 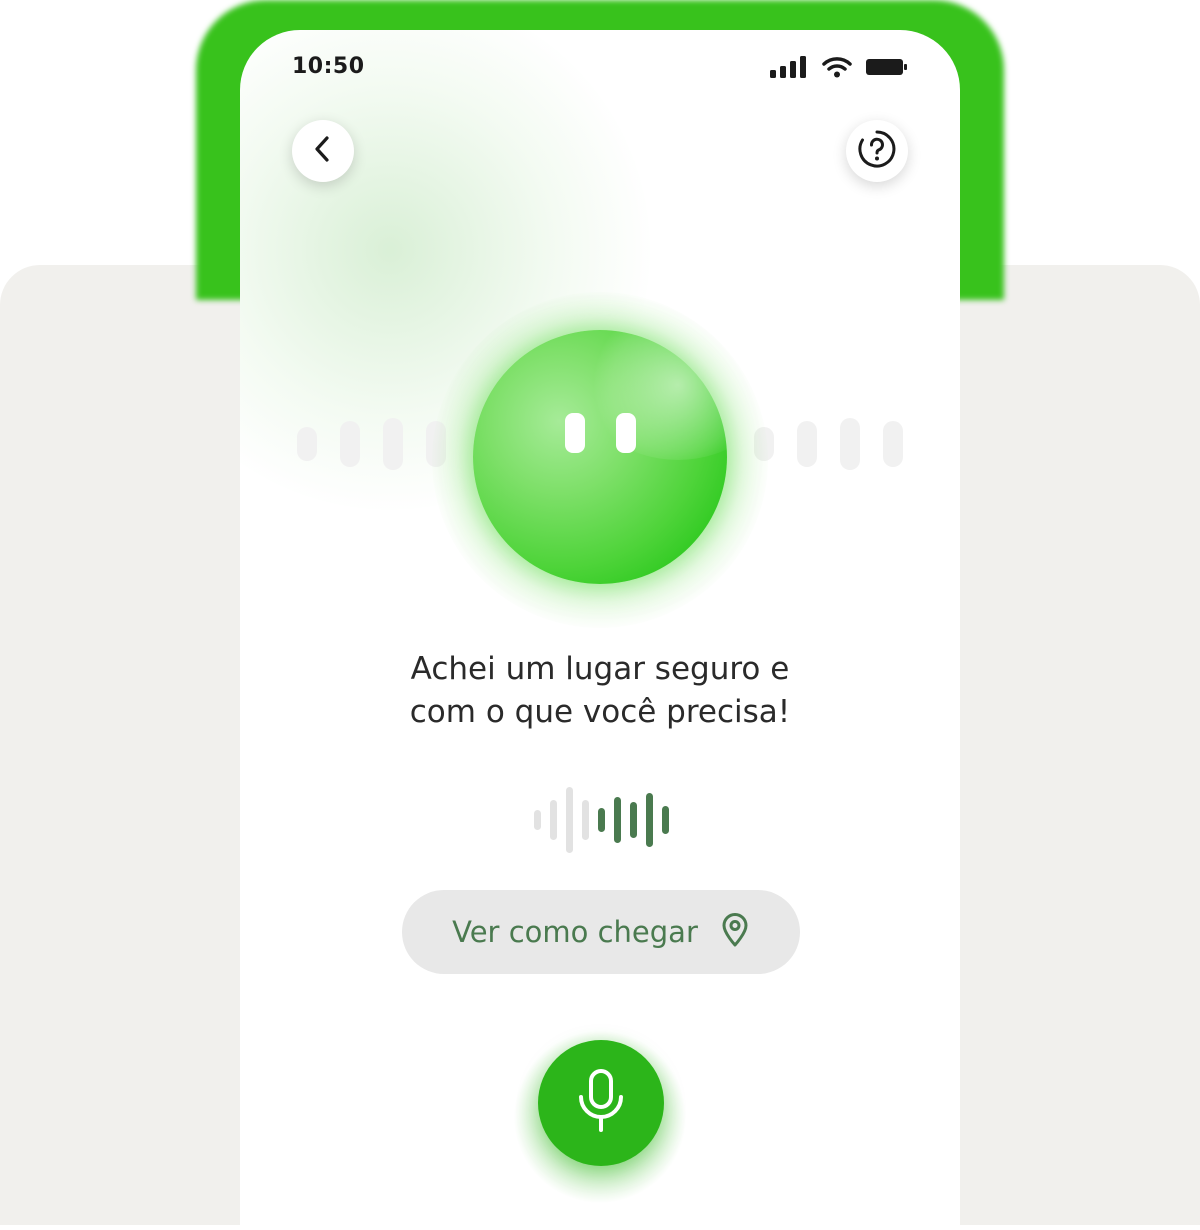 What do you see at coordinates (735, 932) in the screenshot?
I see `map-pin-icon` at bounding box center [735, 932].